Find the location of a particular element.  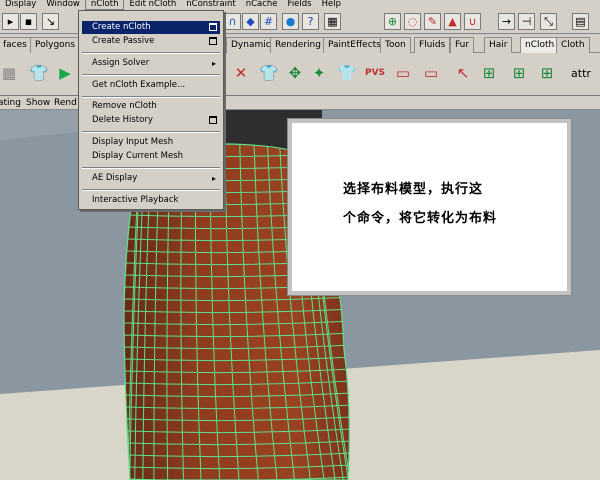

question-icon: ? is located at coordinates (310, 21).